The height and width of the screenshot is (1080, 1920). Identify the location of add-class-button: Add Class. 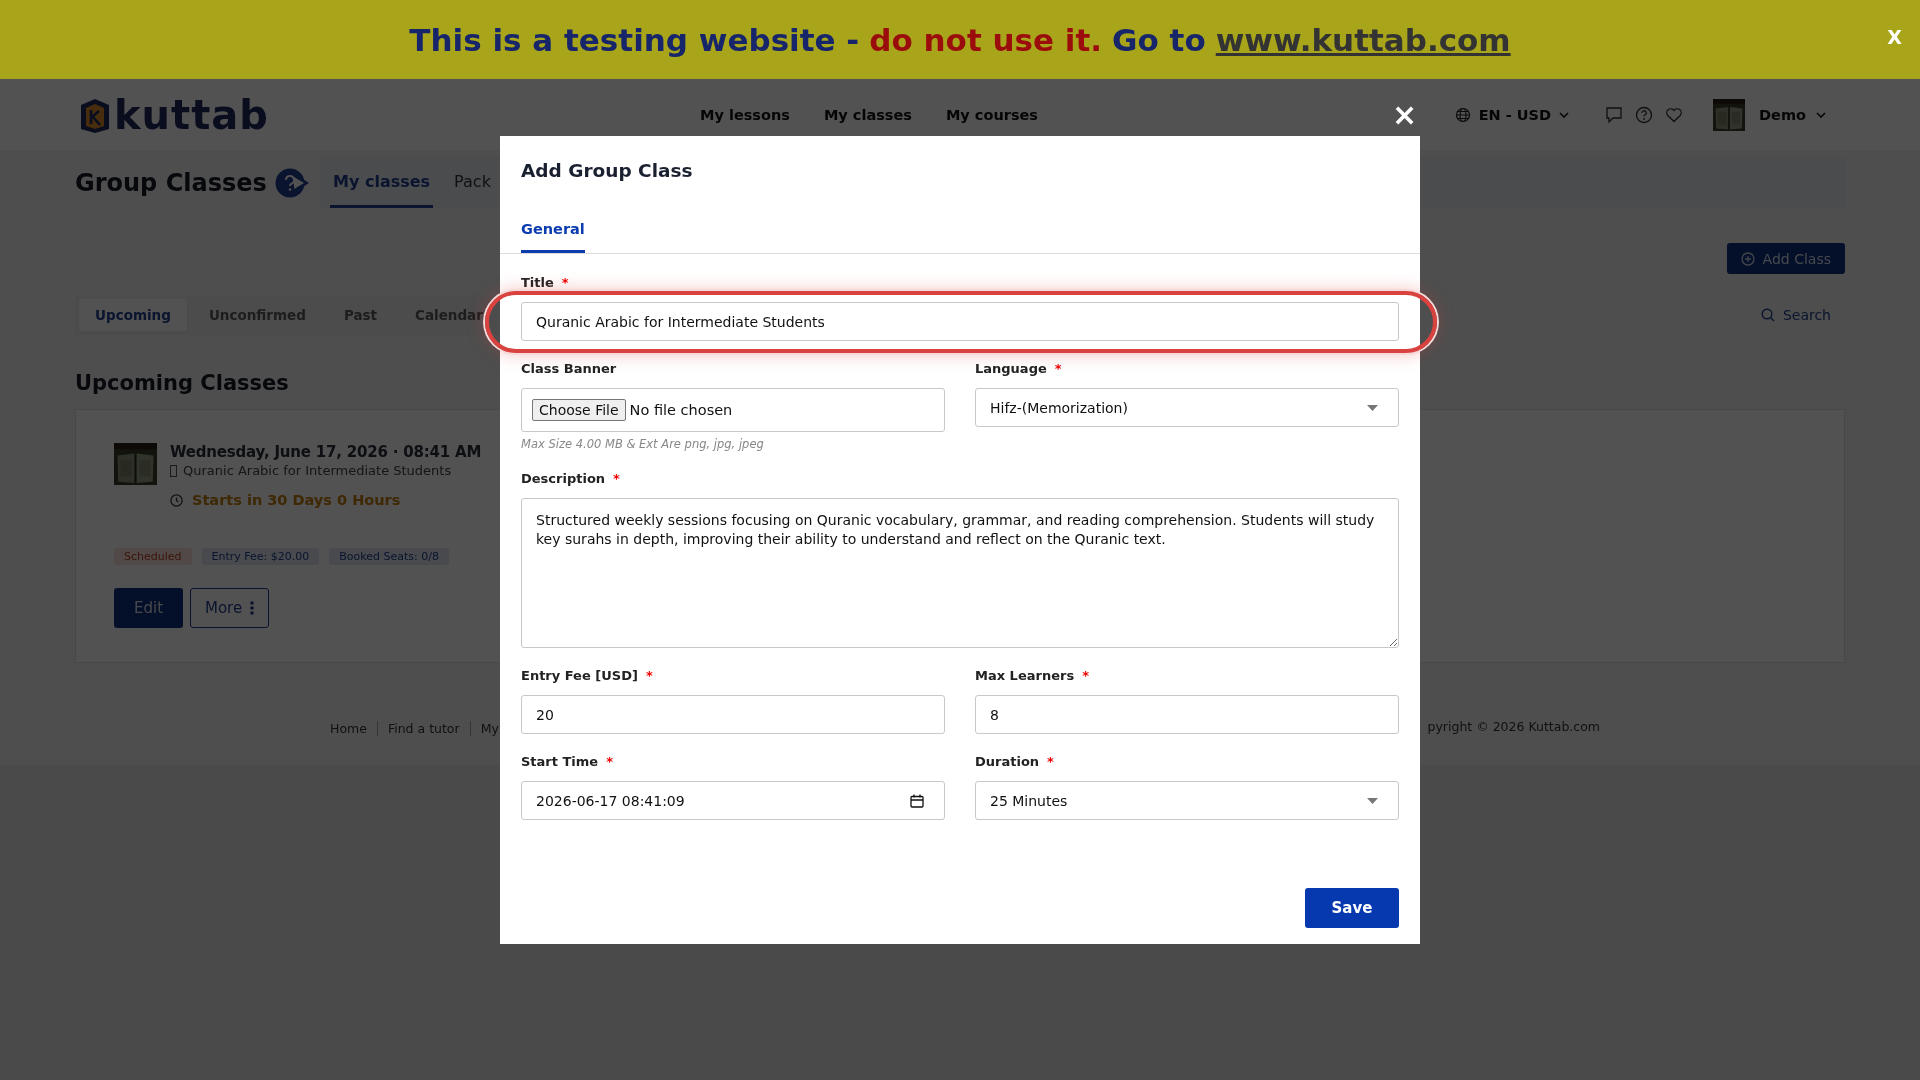
(1785, 258).